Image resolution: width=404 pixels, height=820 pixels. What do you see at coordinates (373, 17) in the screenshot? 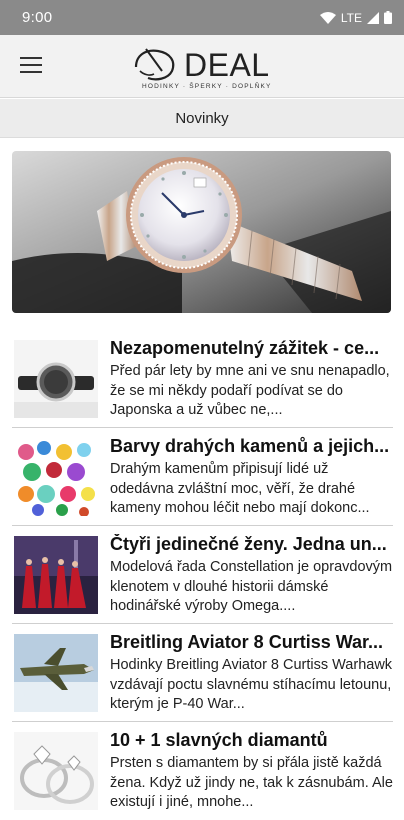
I see `signal-icon` at bounding box center [373, 17].